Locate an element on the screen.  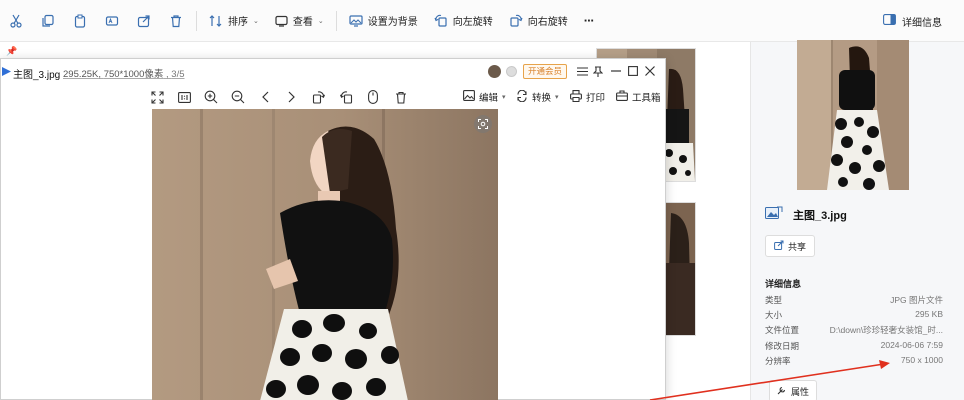
view-button: 查看 ⌄ is located at coordinates (299, 21).